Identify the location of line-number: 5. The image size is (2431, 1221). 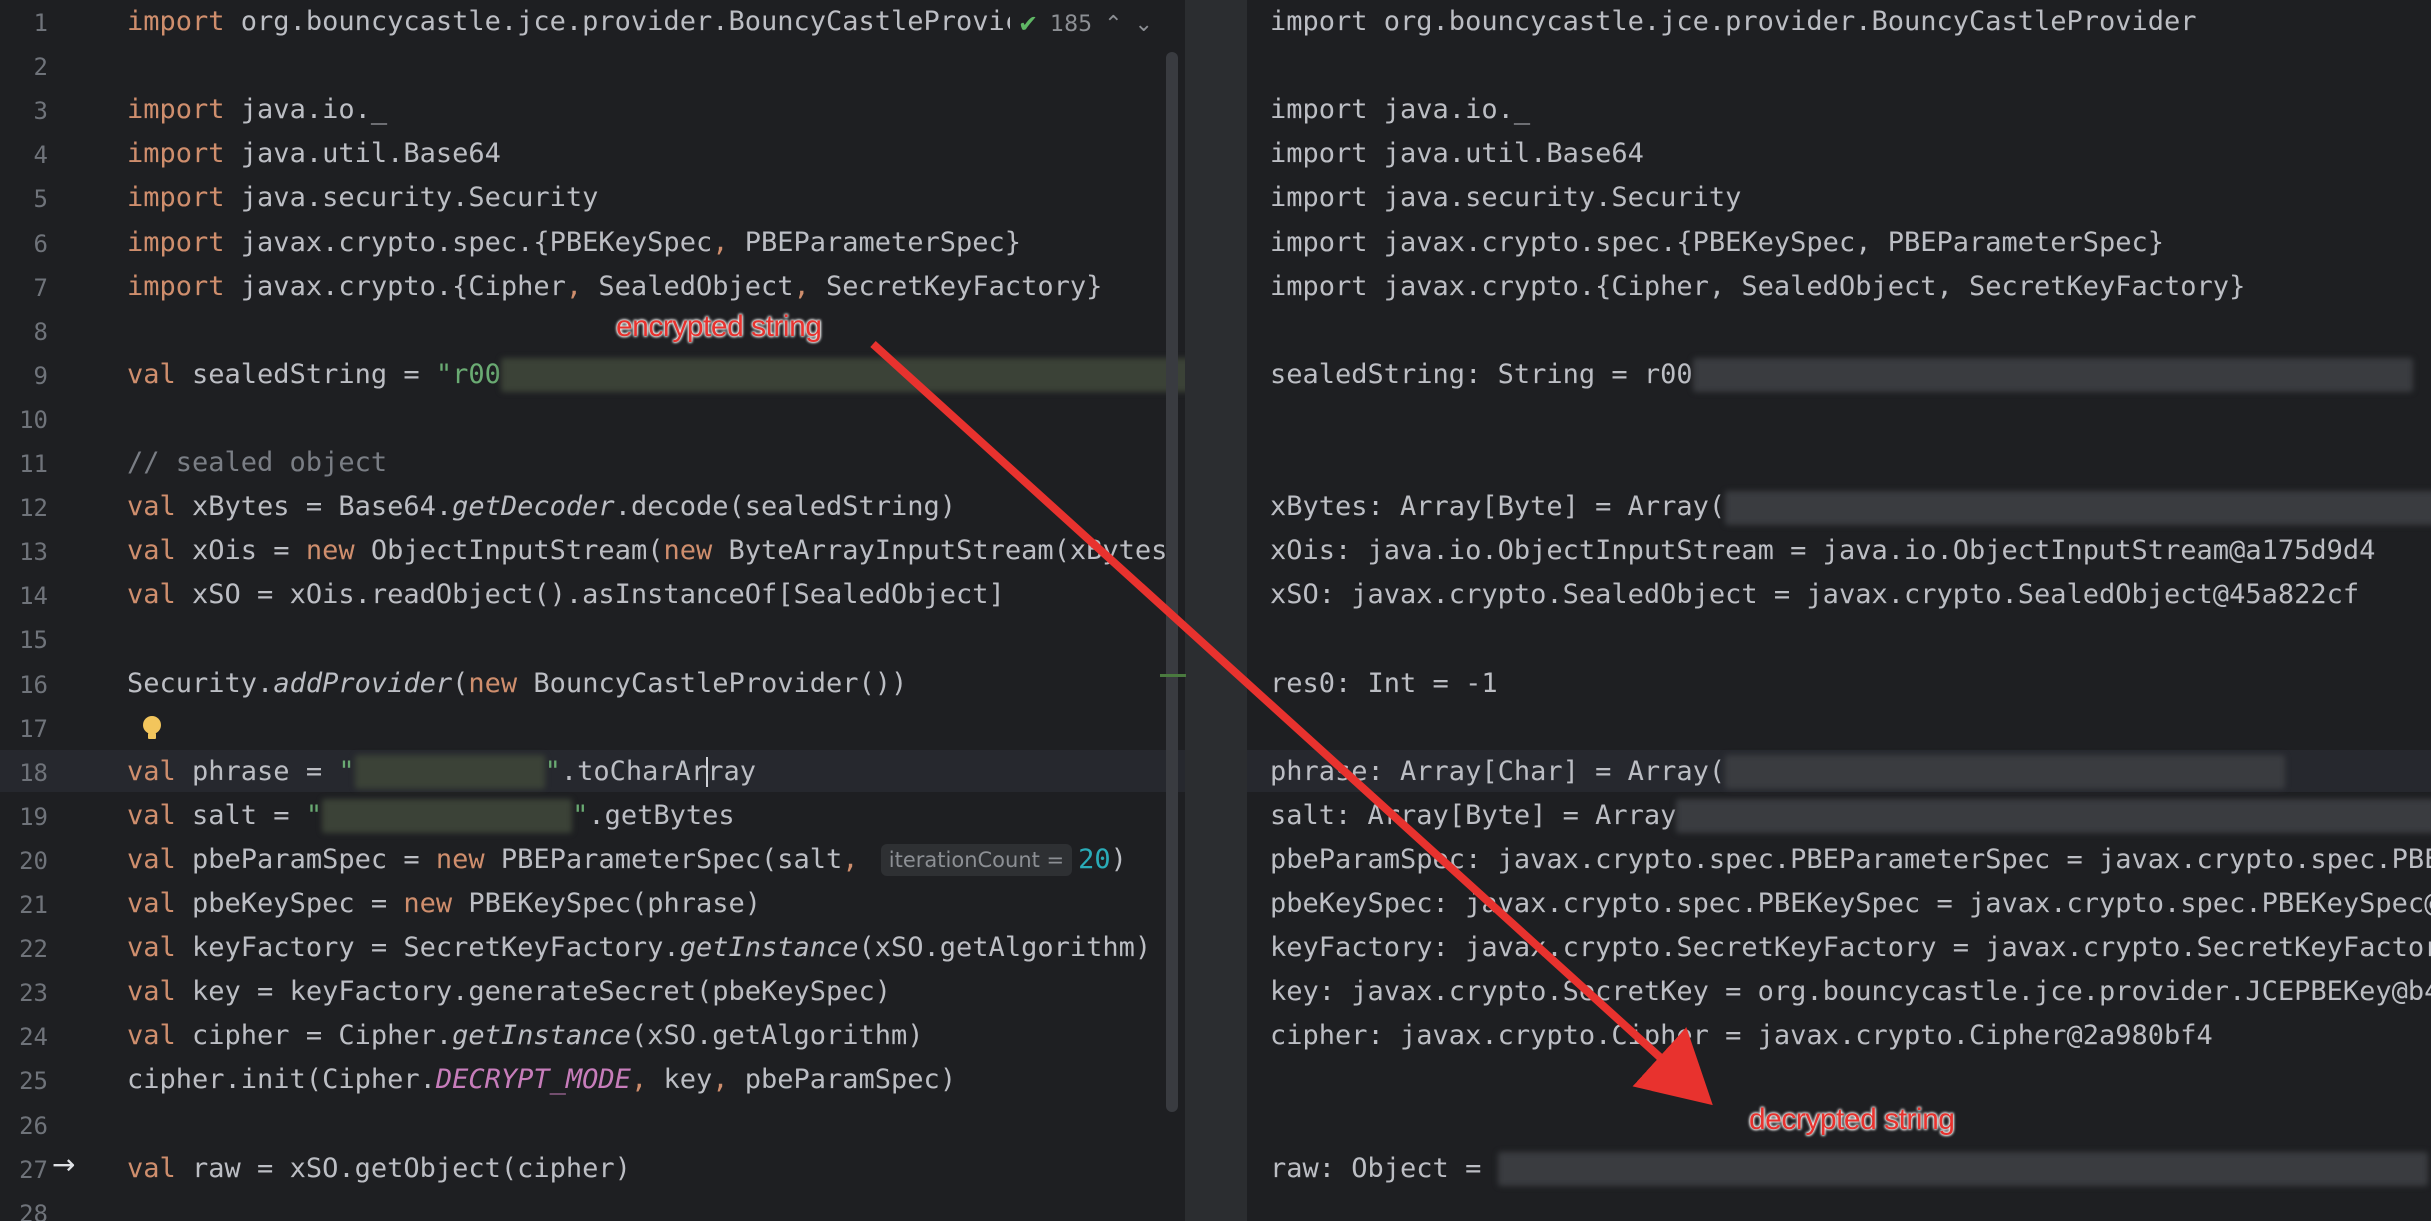
(40, 199).